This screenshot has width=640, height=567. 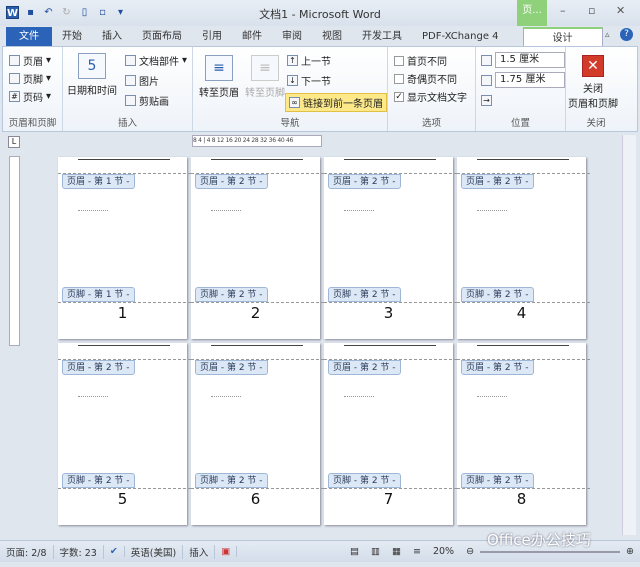 What do you see at coordinates (309, 60) in the screenshot?
I see `previous-section-button: ↑ 上一节` at bounding box center [309, 60].